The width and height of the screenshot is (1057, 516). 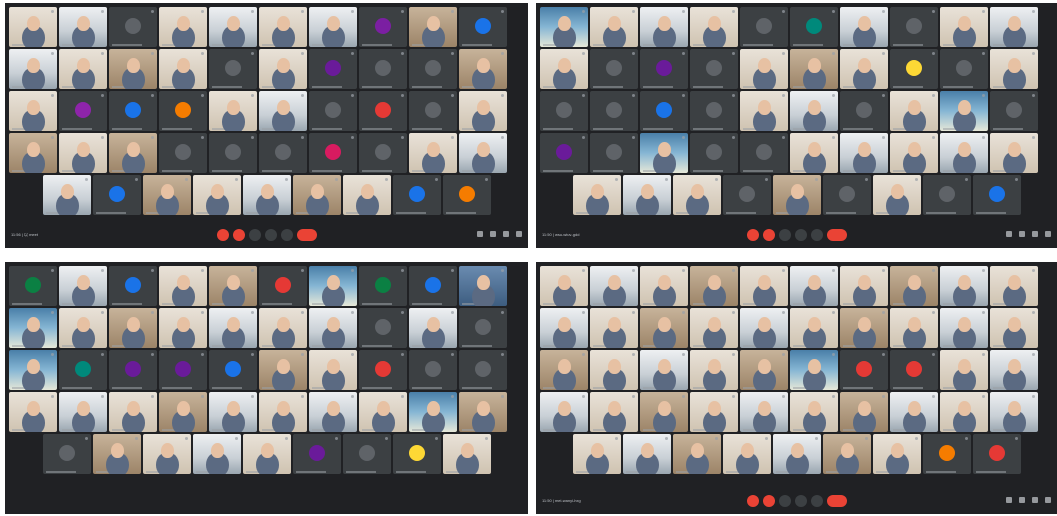 I want to click on info-icon, so click(x=1009, y=234).